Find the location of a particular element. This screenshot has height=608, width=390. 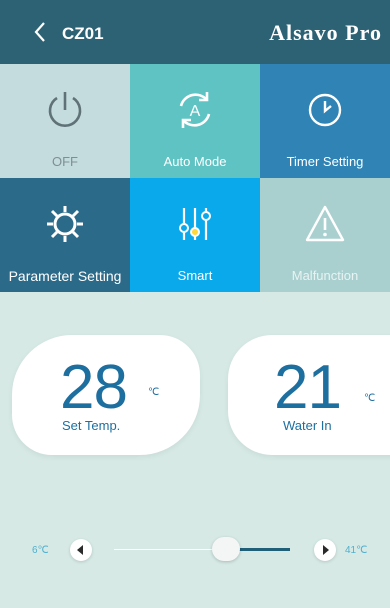

power-icon is located at coordinates (65, 110).